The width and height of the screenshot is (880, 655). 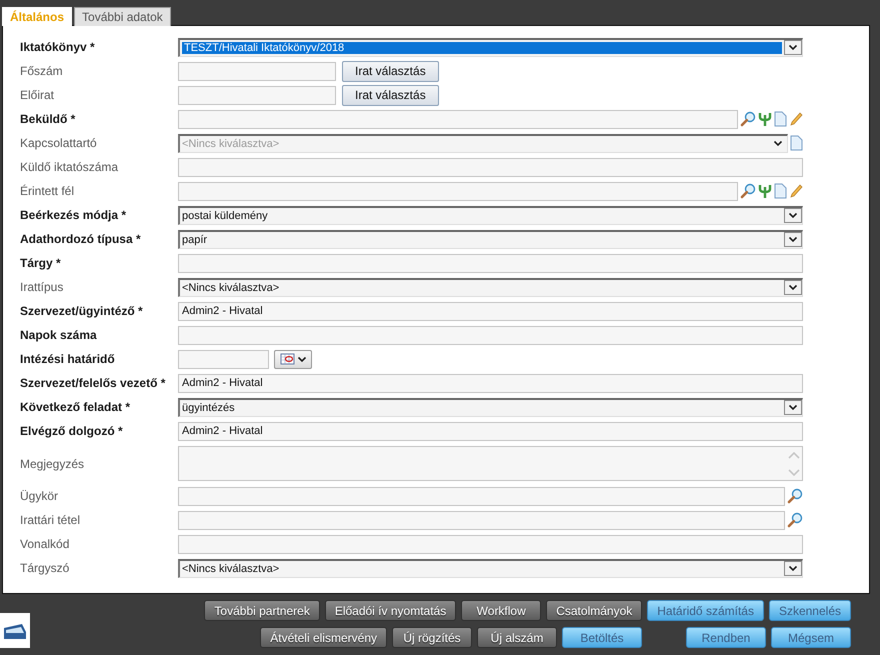 What do you see at coordinates (74, 215) in the screenshot?
I see `field-label: Beérkezés módja *` at bounding box center [74, 215].